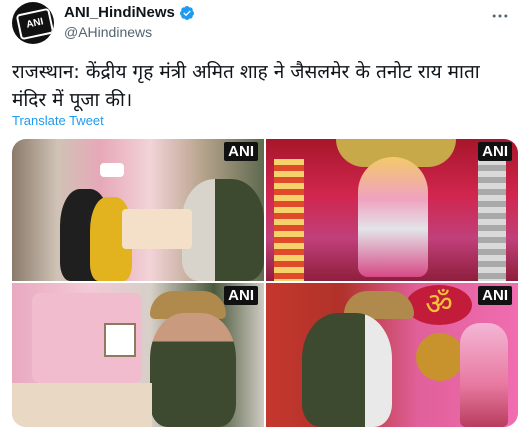 Image resolution: width=526 pixels, height=431 pixels. Describe the element at coordinates (186, 12) in the screenshot. I see `verified-badge-icon` at that location.